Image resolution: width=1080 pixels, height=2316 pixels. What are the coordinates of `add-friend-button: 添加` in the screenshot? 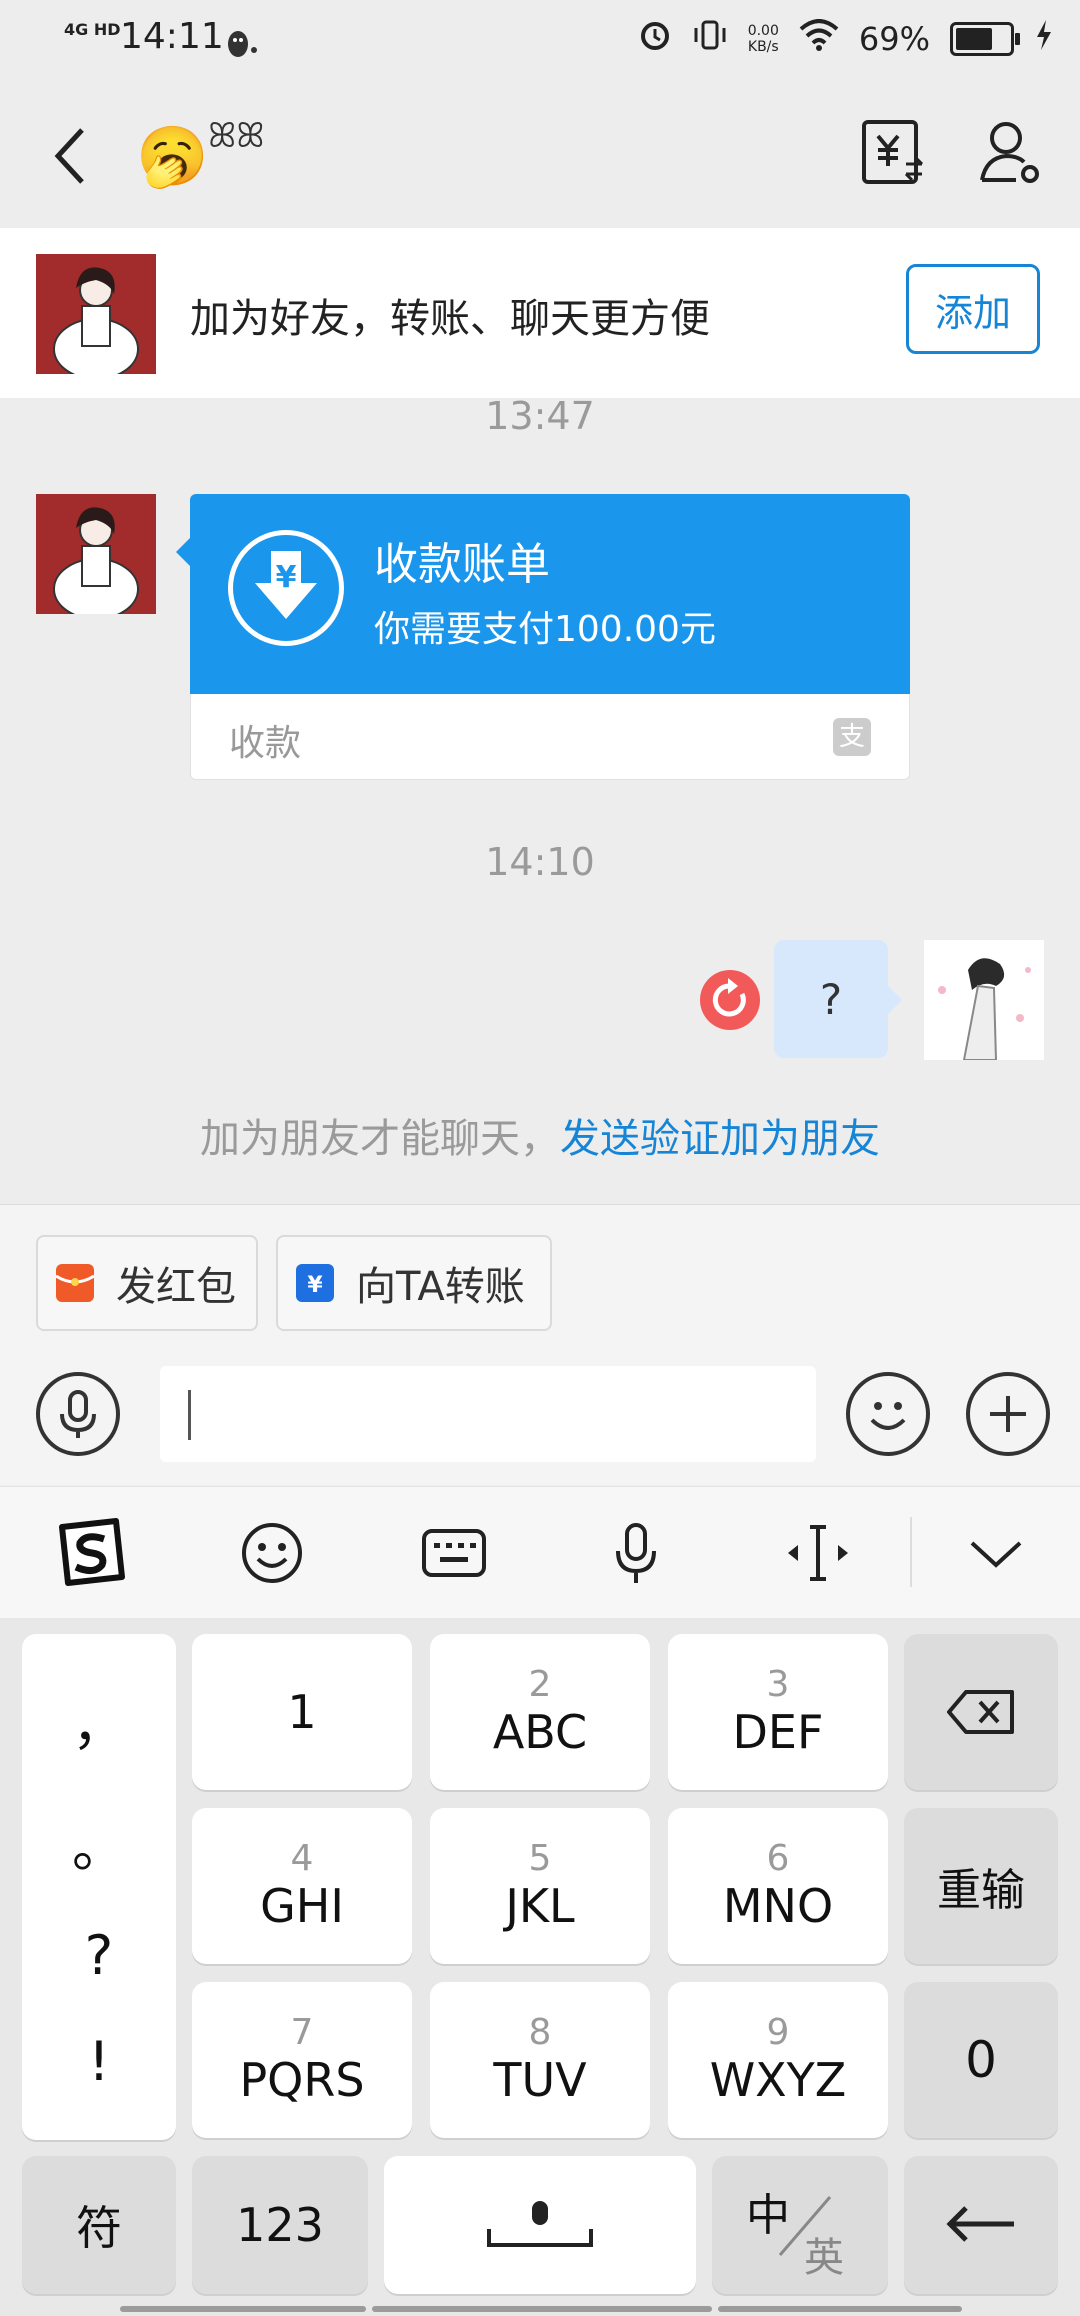 It's located at (973, 309).